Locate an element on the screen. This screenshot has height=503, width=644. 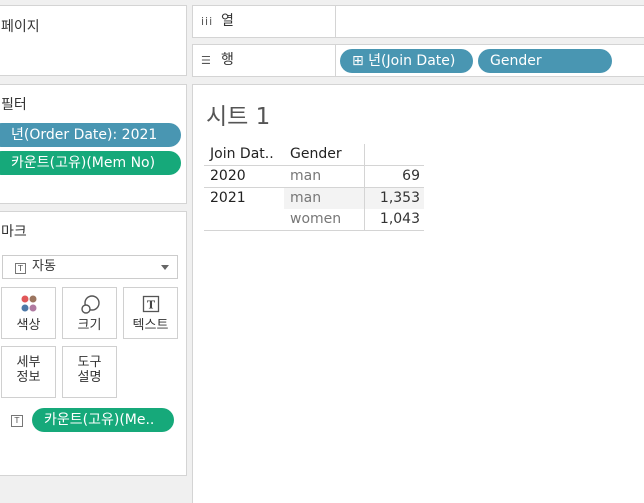
sheet-title: 시트 1 is located at coordinates (238, 117).